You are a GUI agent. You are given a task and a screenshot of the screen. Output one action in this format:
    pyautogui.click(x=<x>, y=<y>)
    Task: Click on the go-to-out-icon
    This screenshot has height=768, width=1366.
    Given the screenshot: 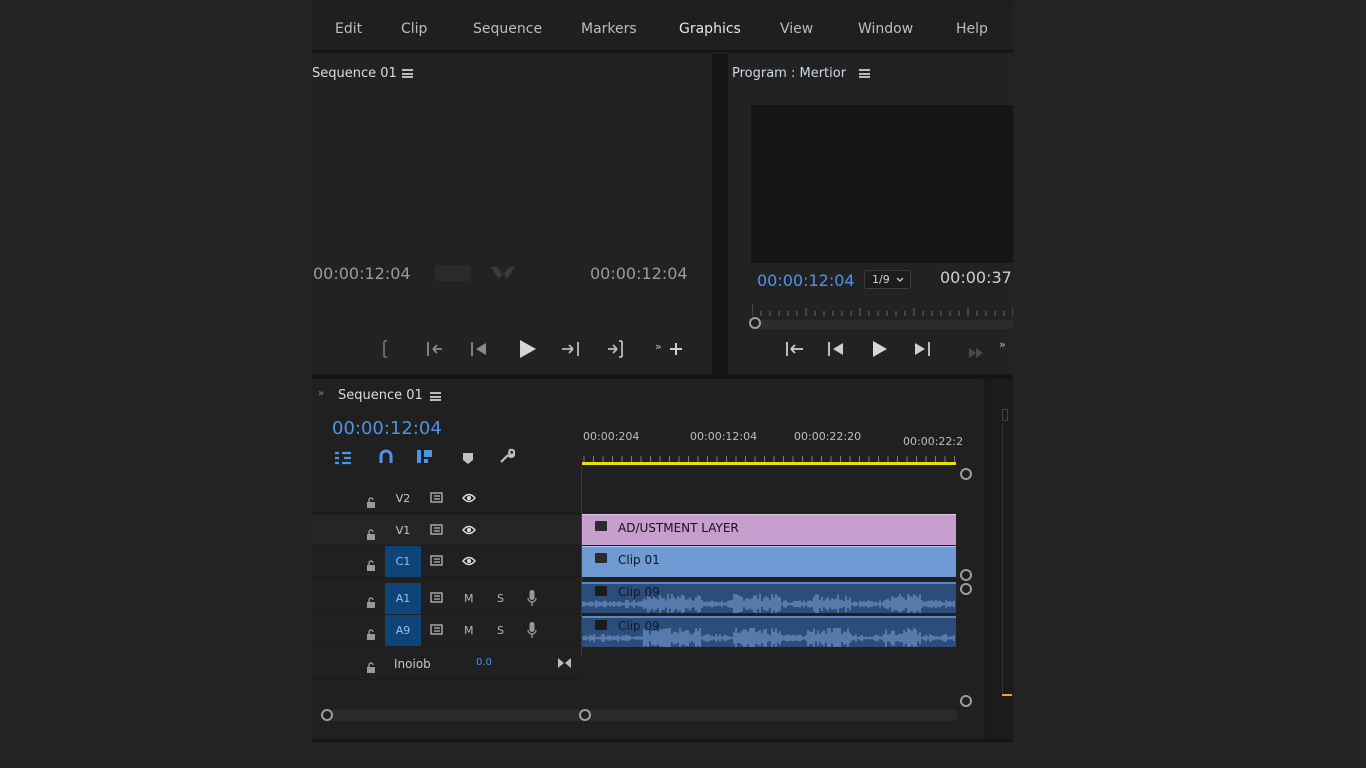 What is the action you would take?
    pyautogui.click(x=616, y=349)
    